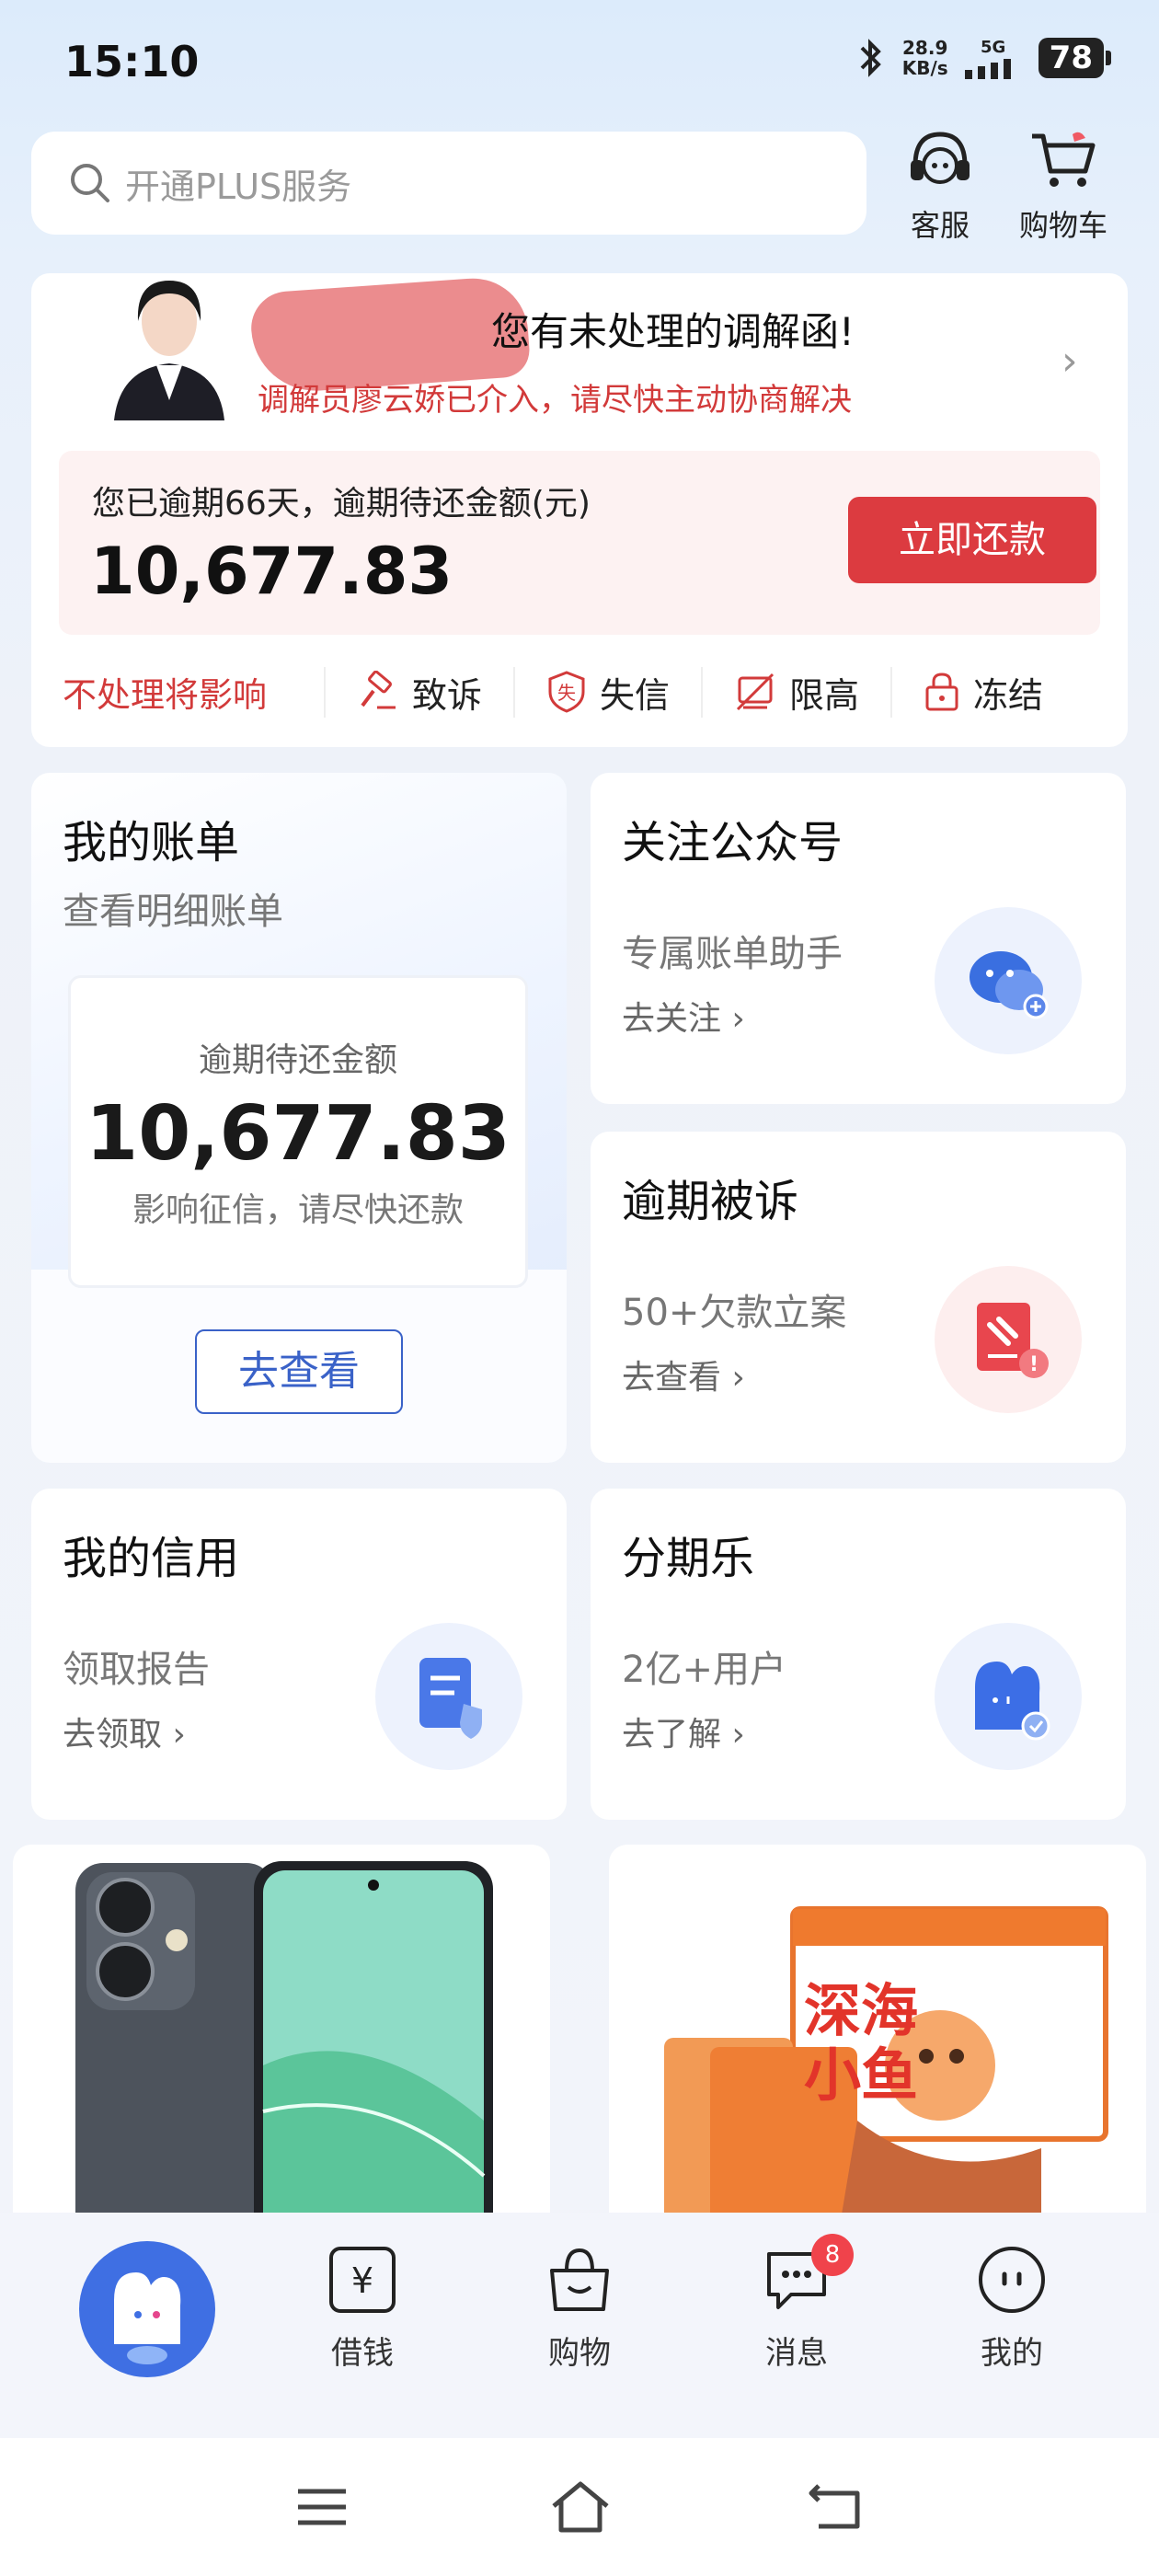  Describe the element at coordinates (688, 1558) in the screenshot. I see `installment-title: 分期乐` at that location.